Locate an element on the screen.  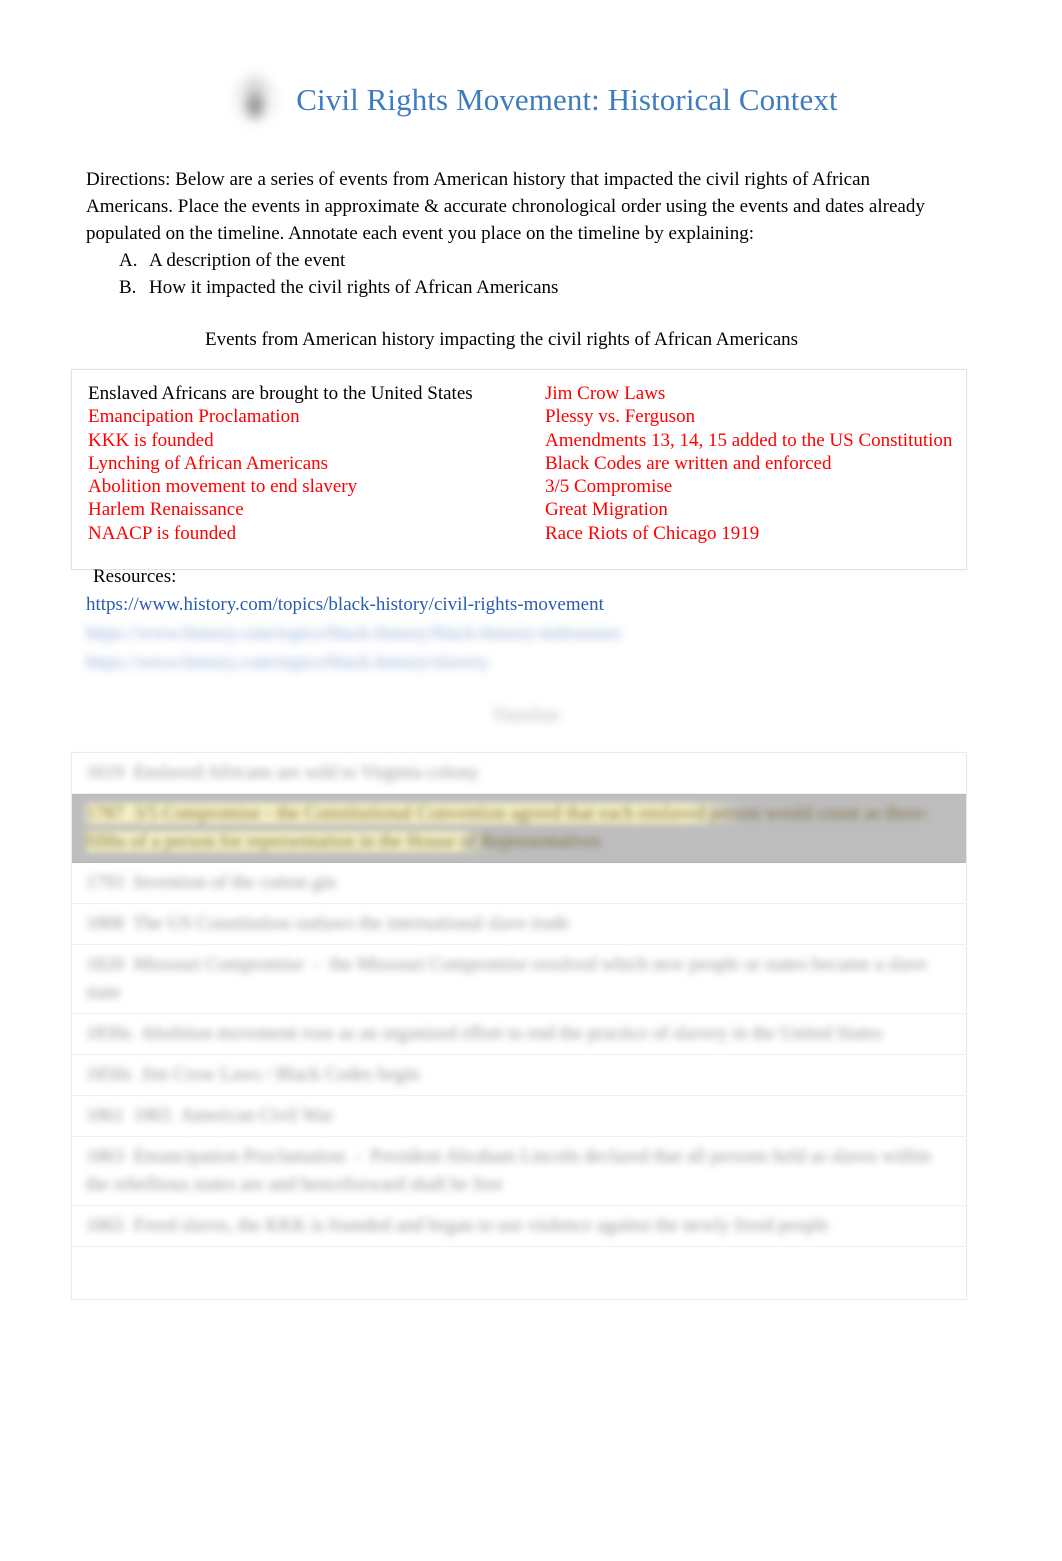
resources-label: Resources: is located at coordinates (135, 576).